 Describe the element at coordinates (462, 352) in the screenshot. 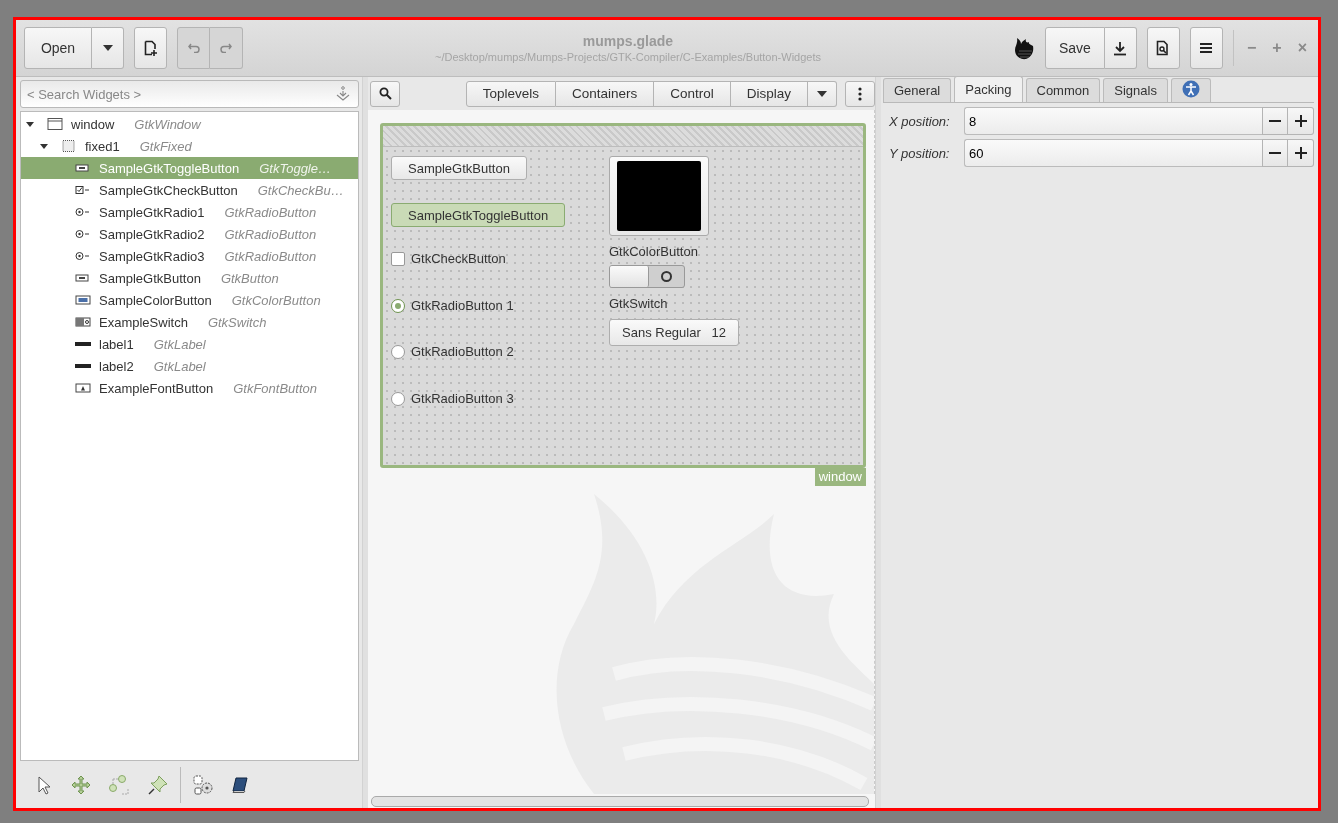

I see `radio-label: GtkRadioButton 2` at that location.